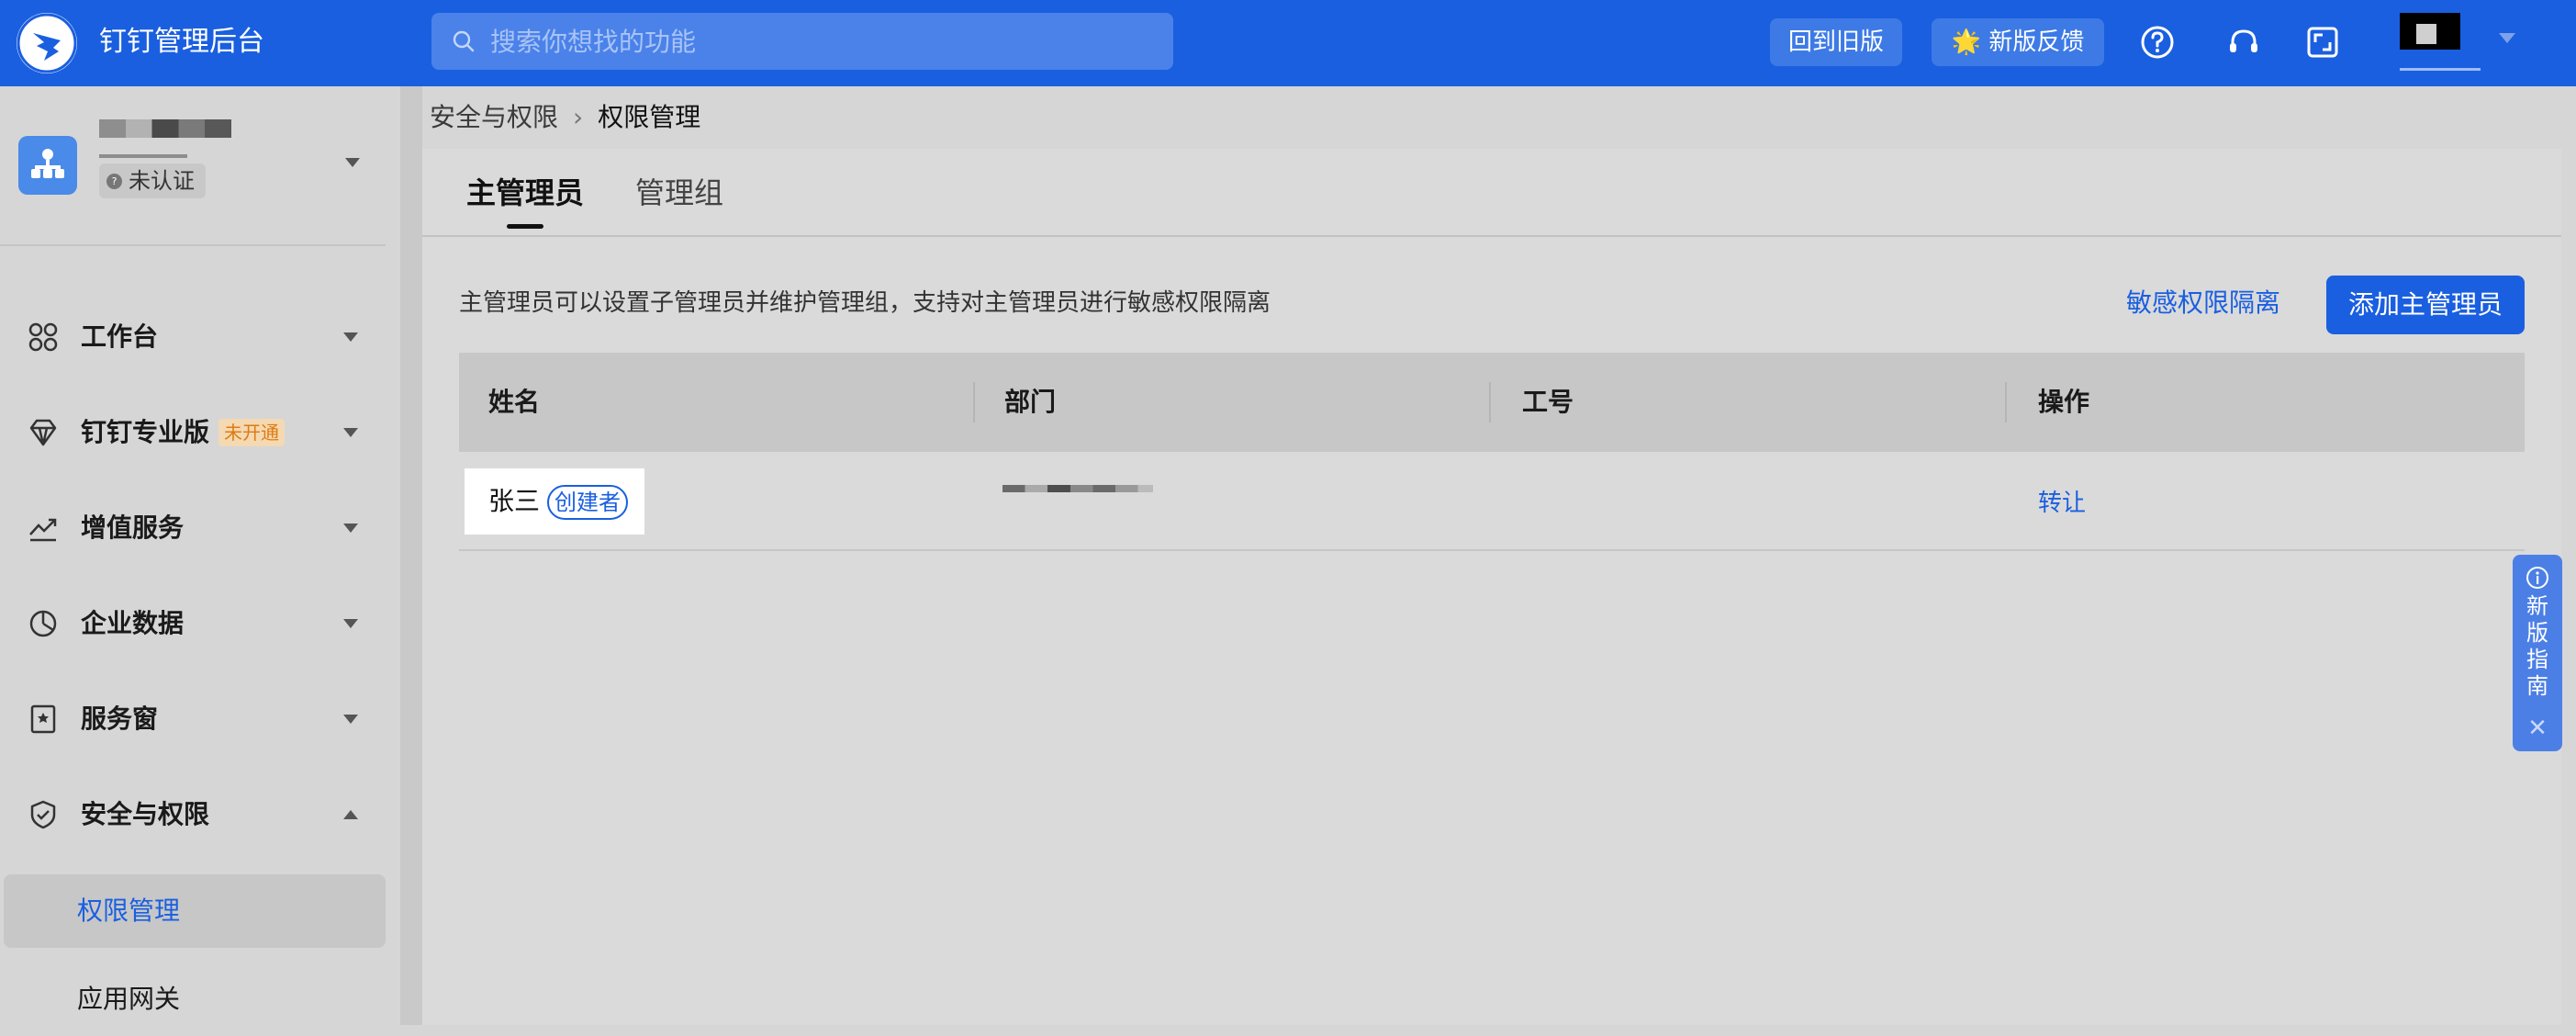 The height and width of the screenshot is (1036, 2576). I want to click on help-icon, so click(2157, 43).